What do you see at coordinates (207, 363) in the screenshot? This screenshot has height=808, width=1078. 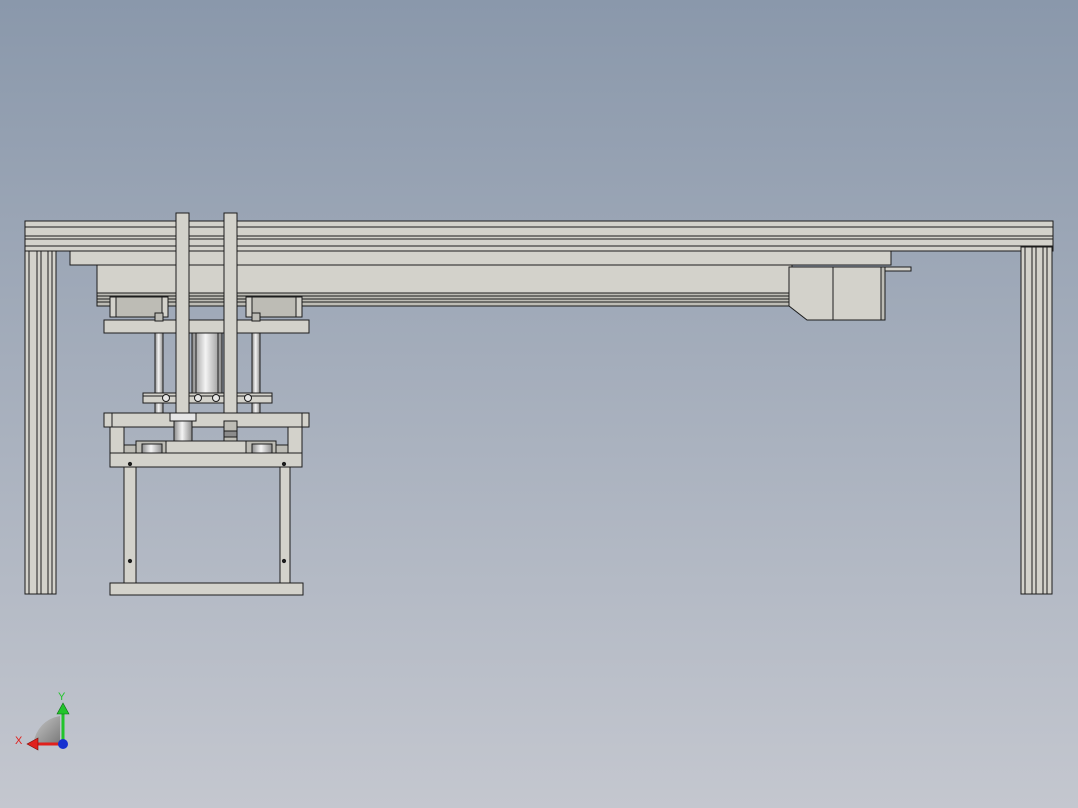 I see `cylinder-body` at bounding box center [207, 363].